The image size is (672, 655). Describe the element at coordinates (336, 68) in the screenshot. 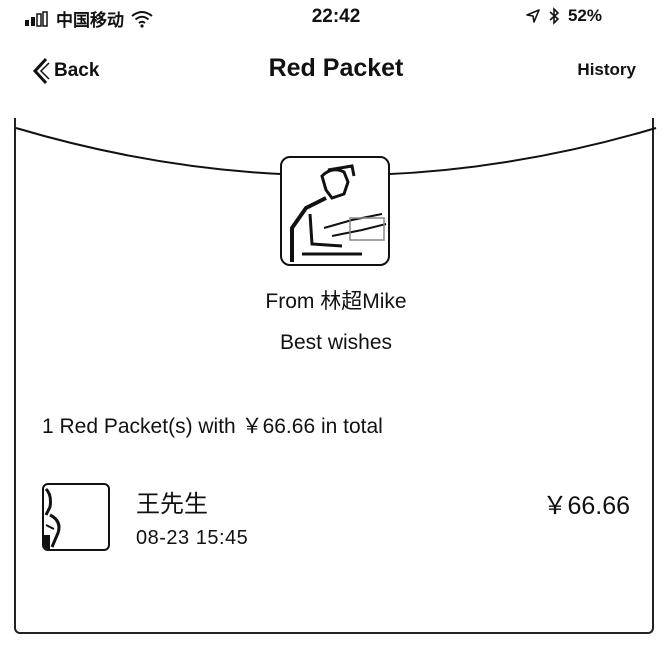

I see `page-title: Red Packet` at that location.